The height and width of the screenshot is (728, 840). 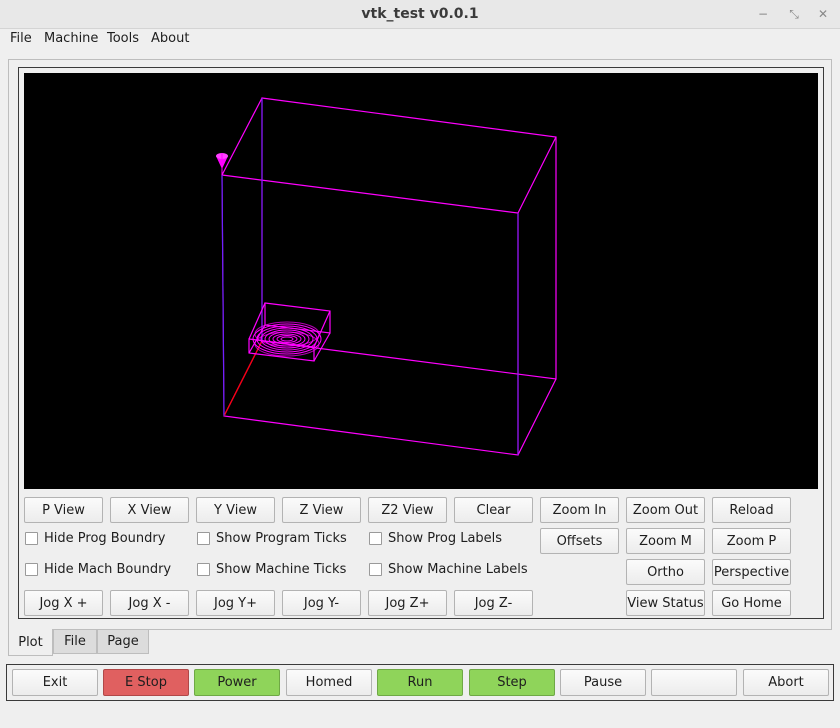 What do you see at coordinates (751, 572) in the screenshot?
I see `perspective-button: Perspective` at bounding box center [751, 572].